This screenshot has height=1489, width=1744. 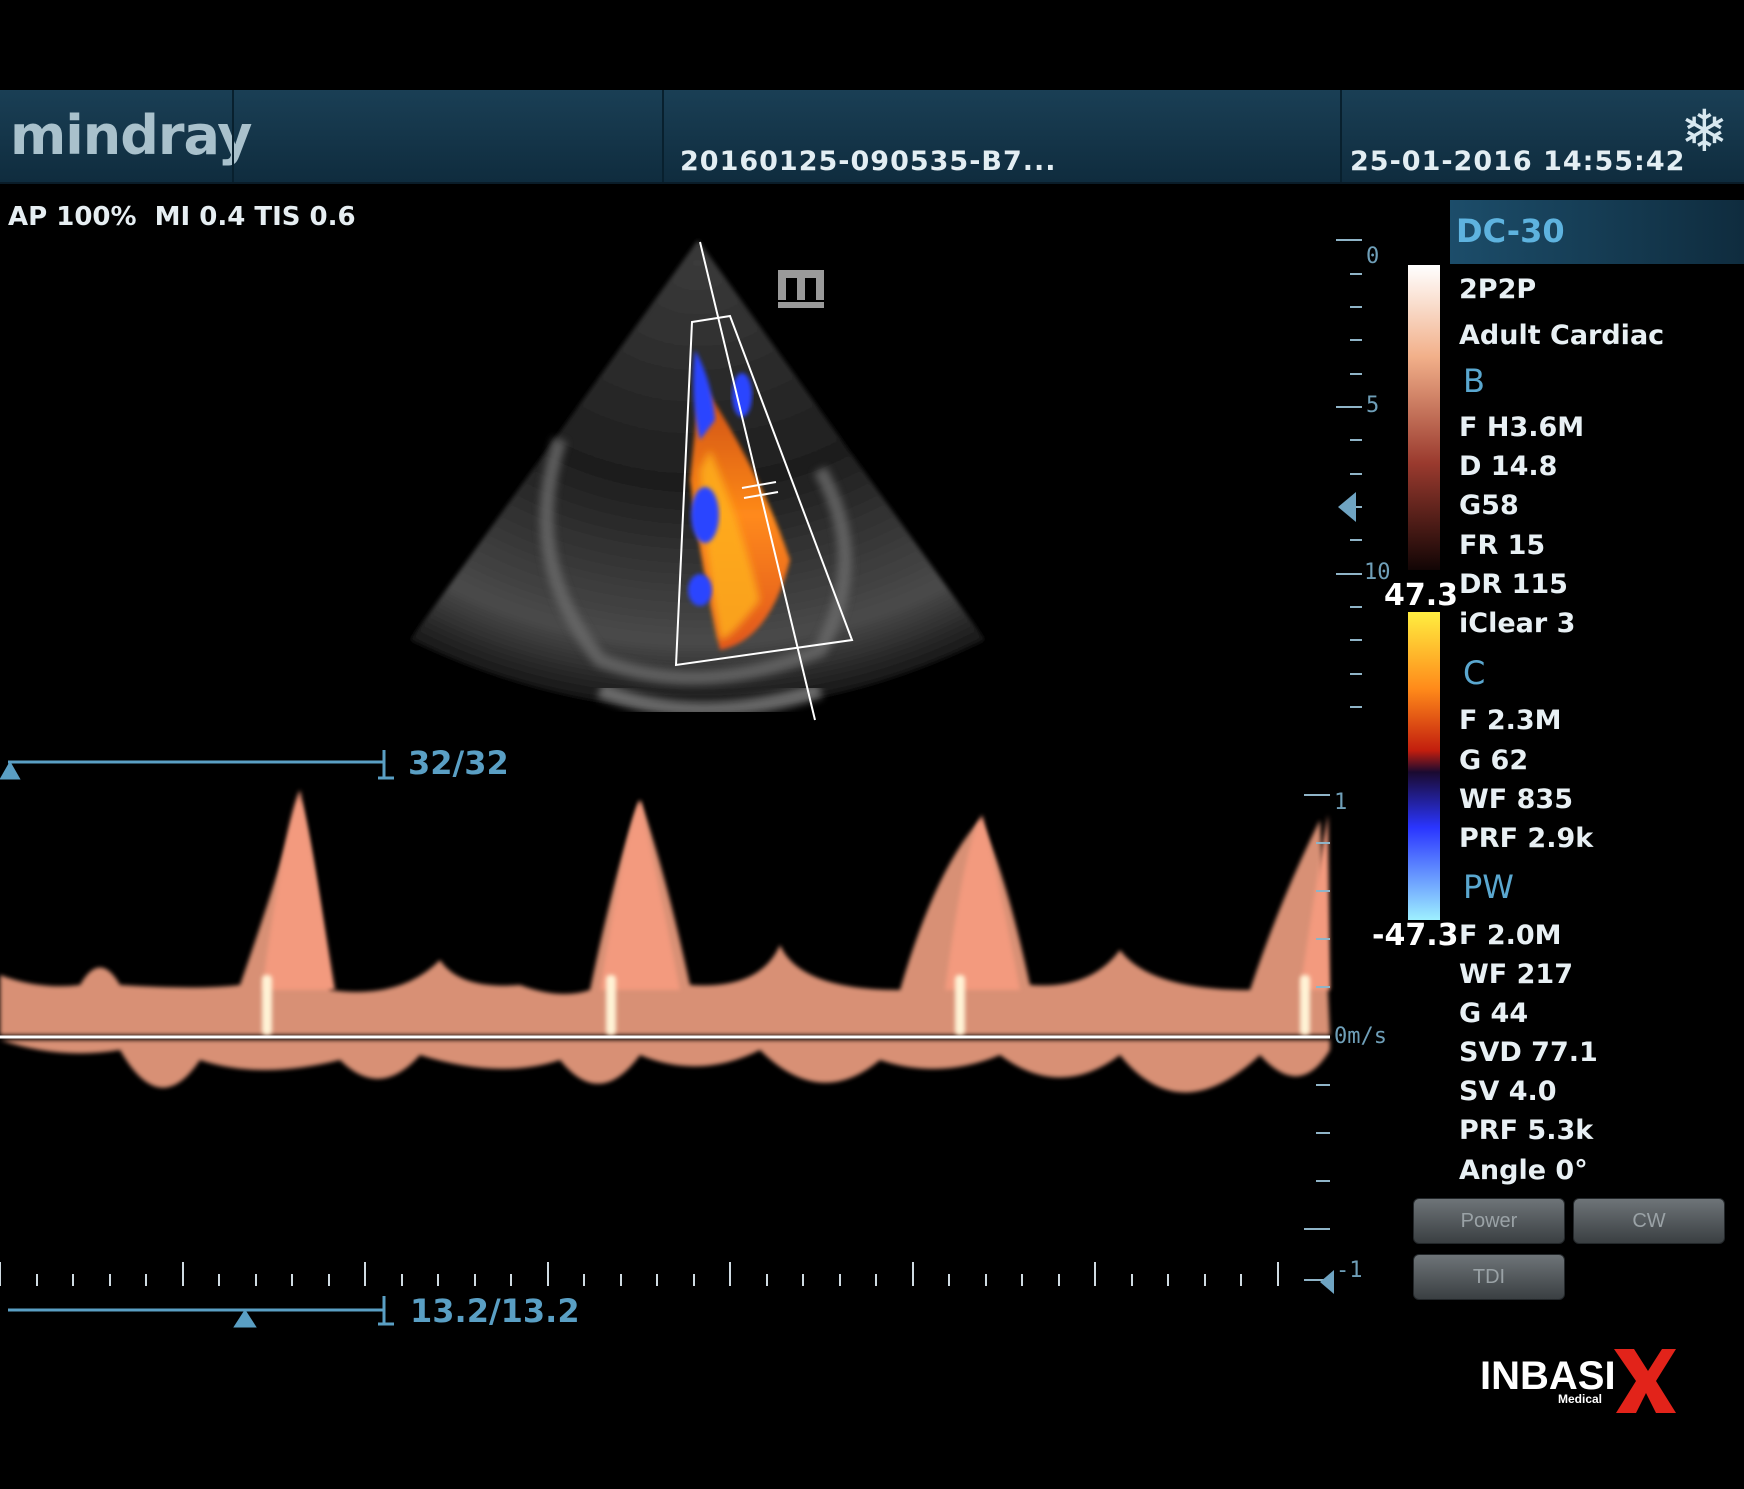 What do you see at coordinates (1528, 1052) in the screenshot?
I see `pw-param: SVD 77.1` at bounding box center [1528, 1052].